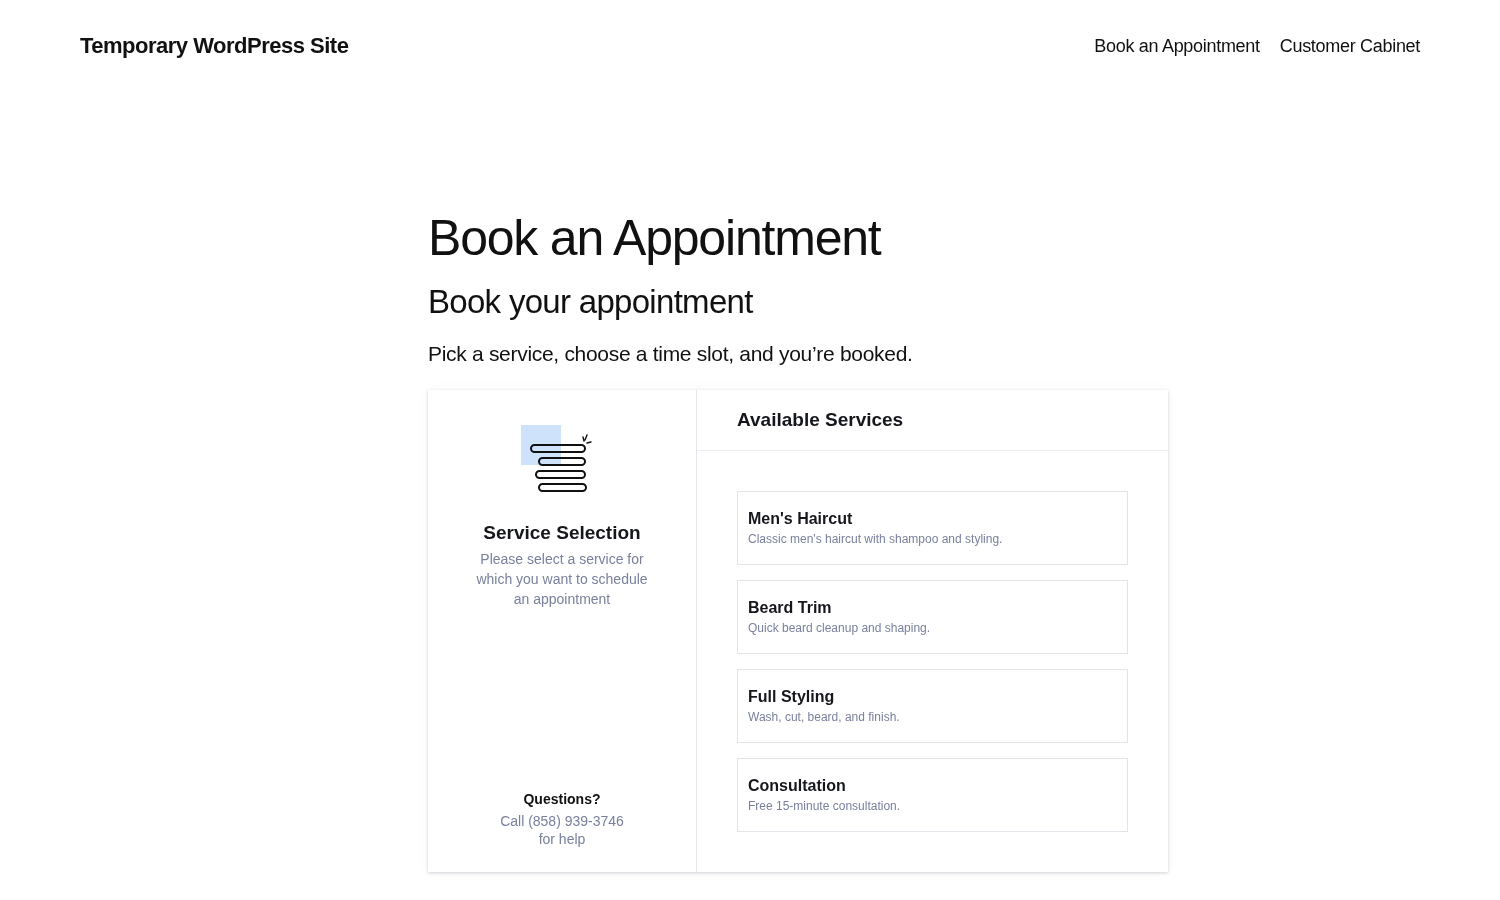 This screenshot has width=1500, height=900. I want to click on page-subtitle: Book your appointment, so click(590, 302).